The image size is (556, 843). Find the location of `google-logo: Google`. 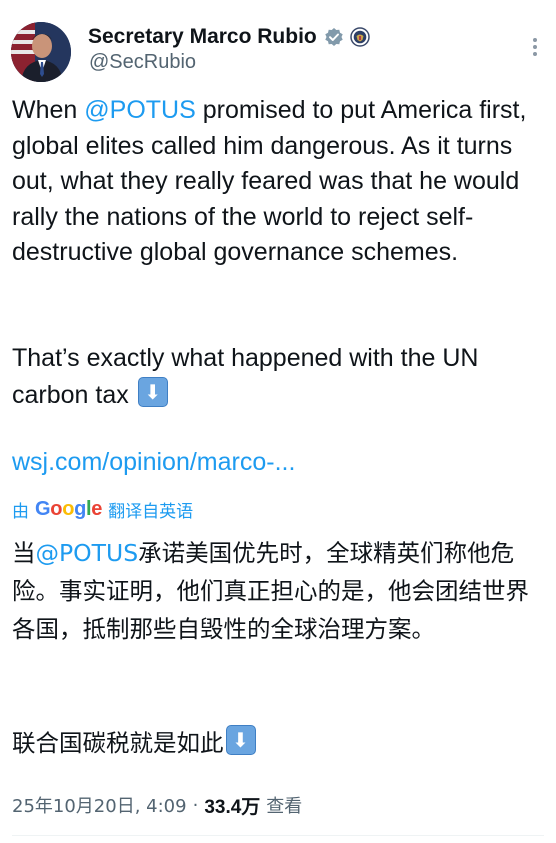

google-logo: Google is located at coordinates (69, 508).